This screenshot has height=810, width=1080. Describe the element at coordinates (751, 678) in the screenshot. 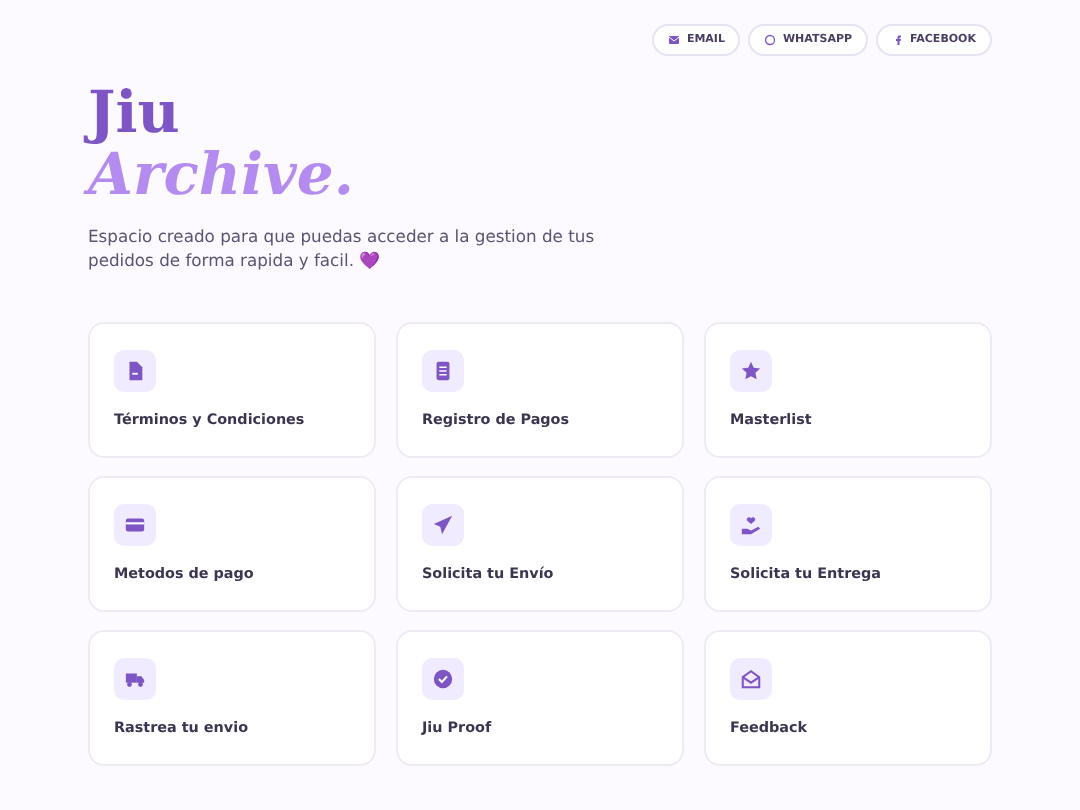

I see `envelope-icon` at that location.